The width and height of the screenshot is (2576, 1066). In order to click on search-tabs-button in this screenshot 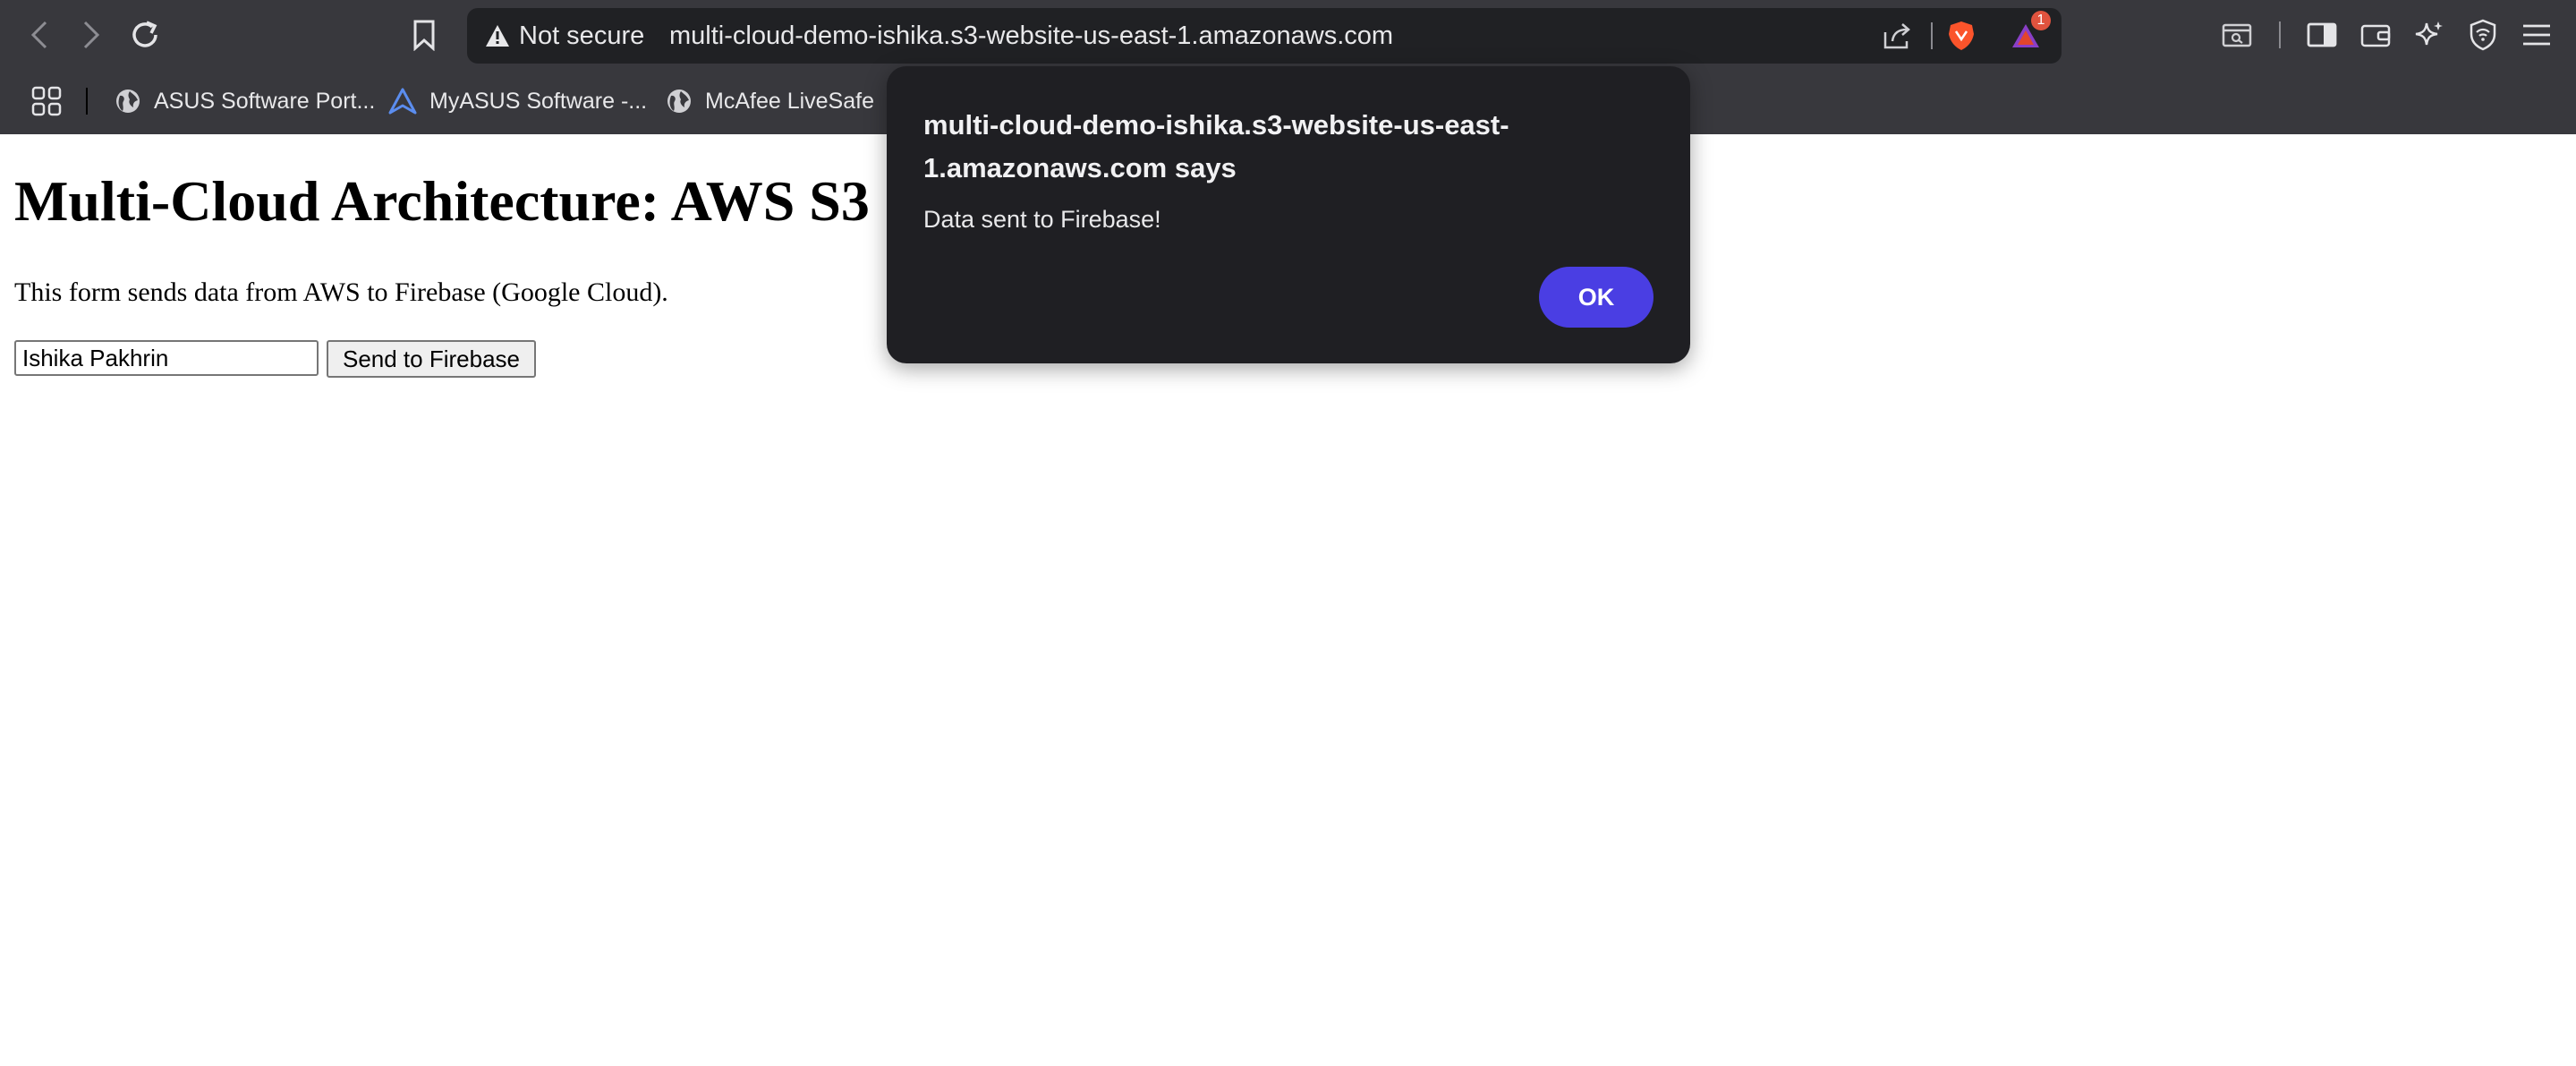, I will do `click(2237, 35)`.